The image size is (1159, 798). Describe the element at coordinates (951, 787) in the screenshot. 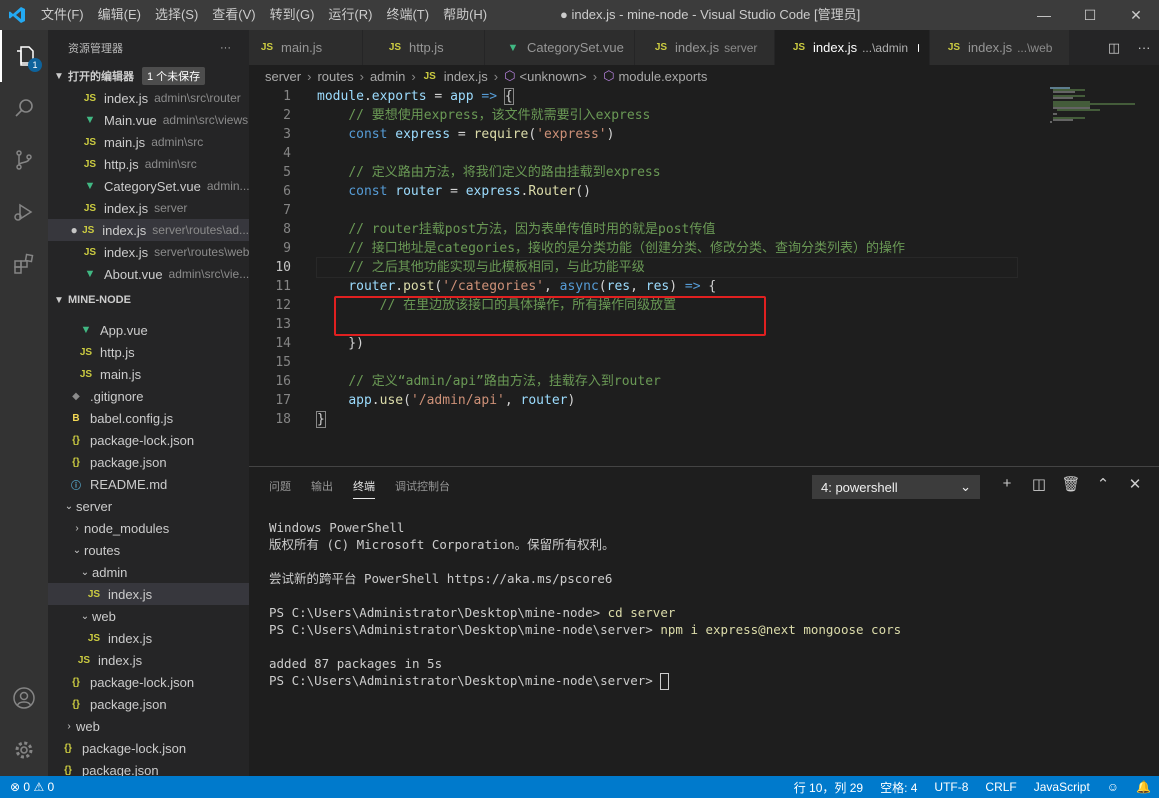

I see `encoding: UTF-8` at that location.